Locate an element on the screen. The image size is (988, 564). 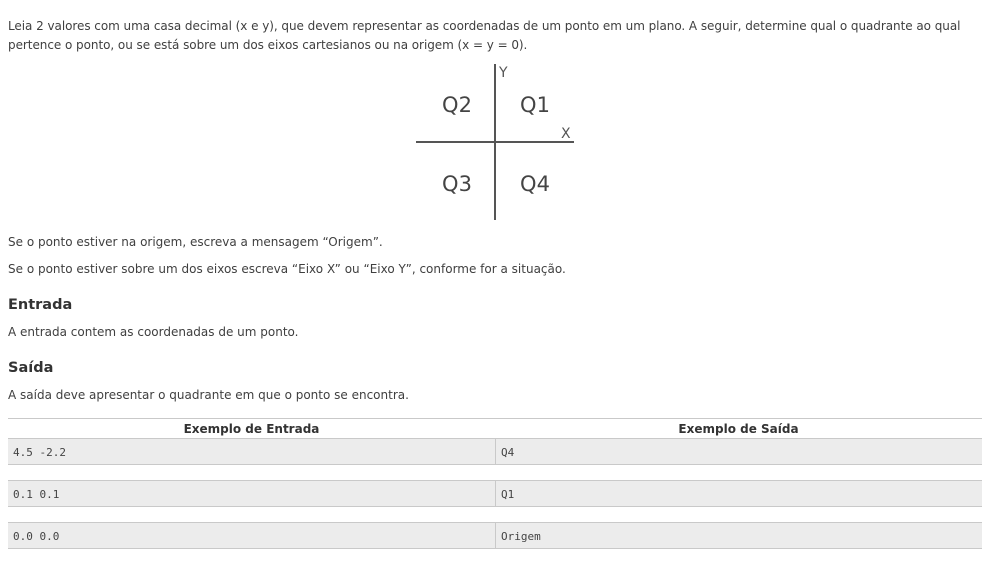
table-row: 4.5 -2.2 Q4 is located at coordinates (495, 451).